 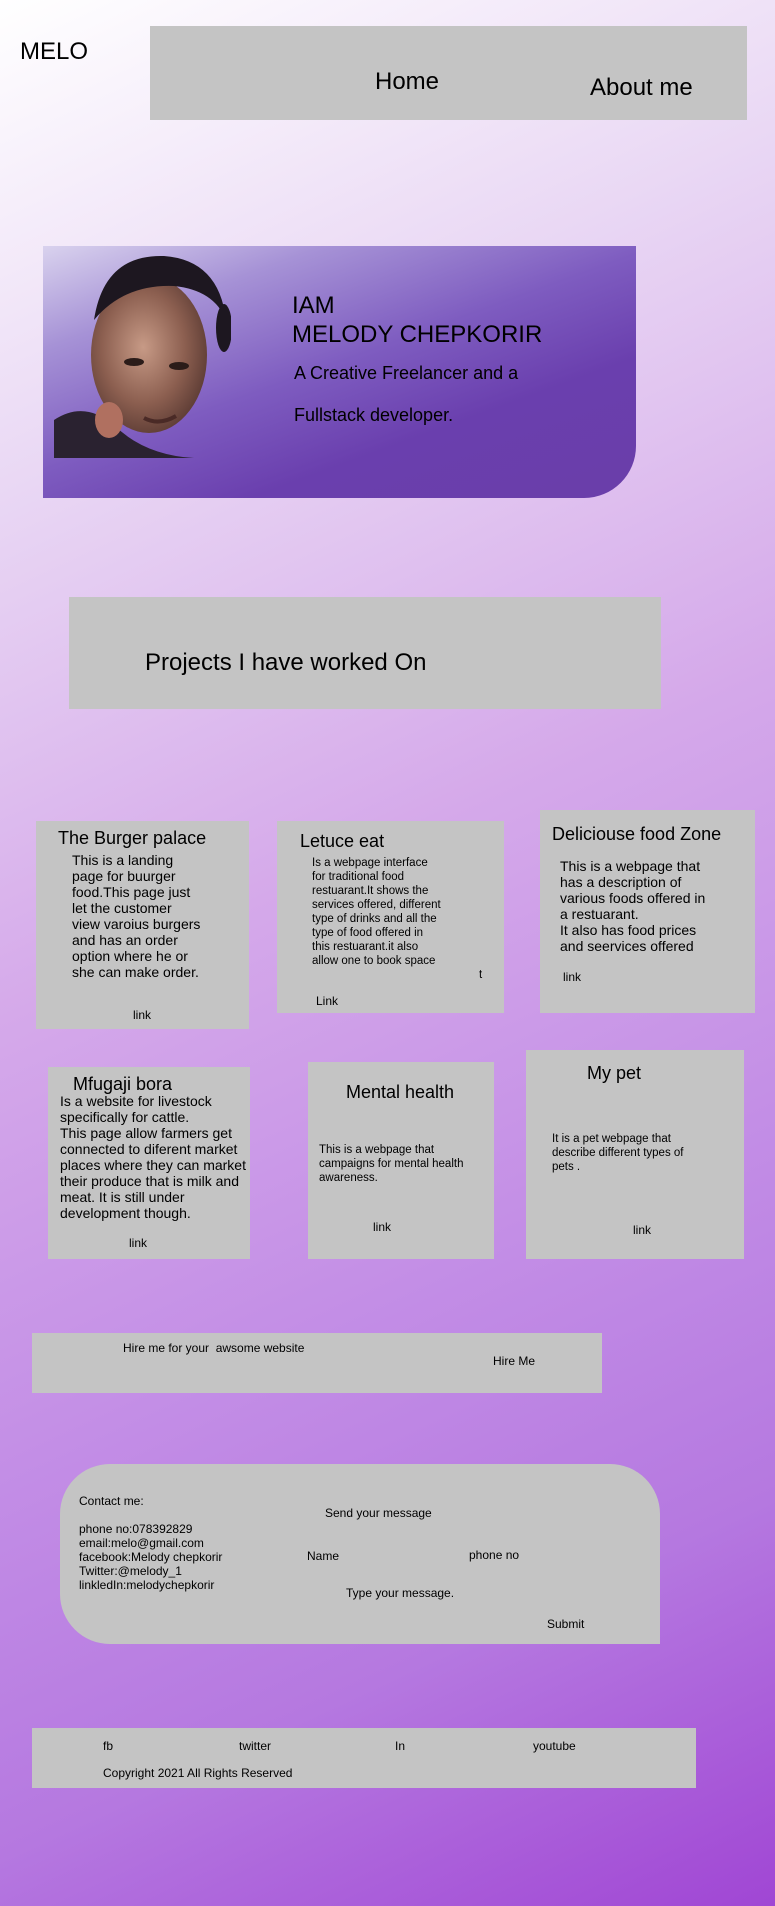 What do you see at coordinates (481, 975) in the screenshot?
I see `project-extra-text: t` at bounding box center [481, 975].